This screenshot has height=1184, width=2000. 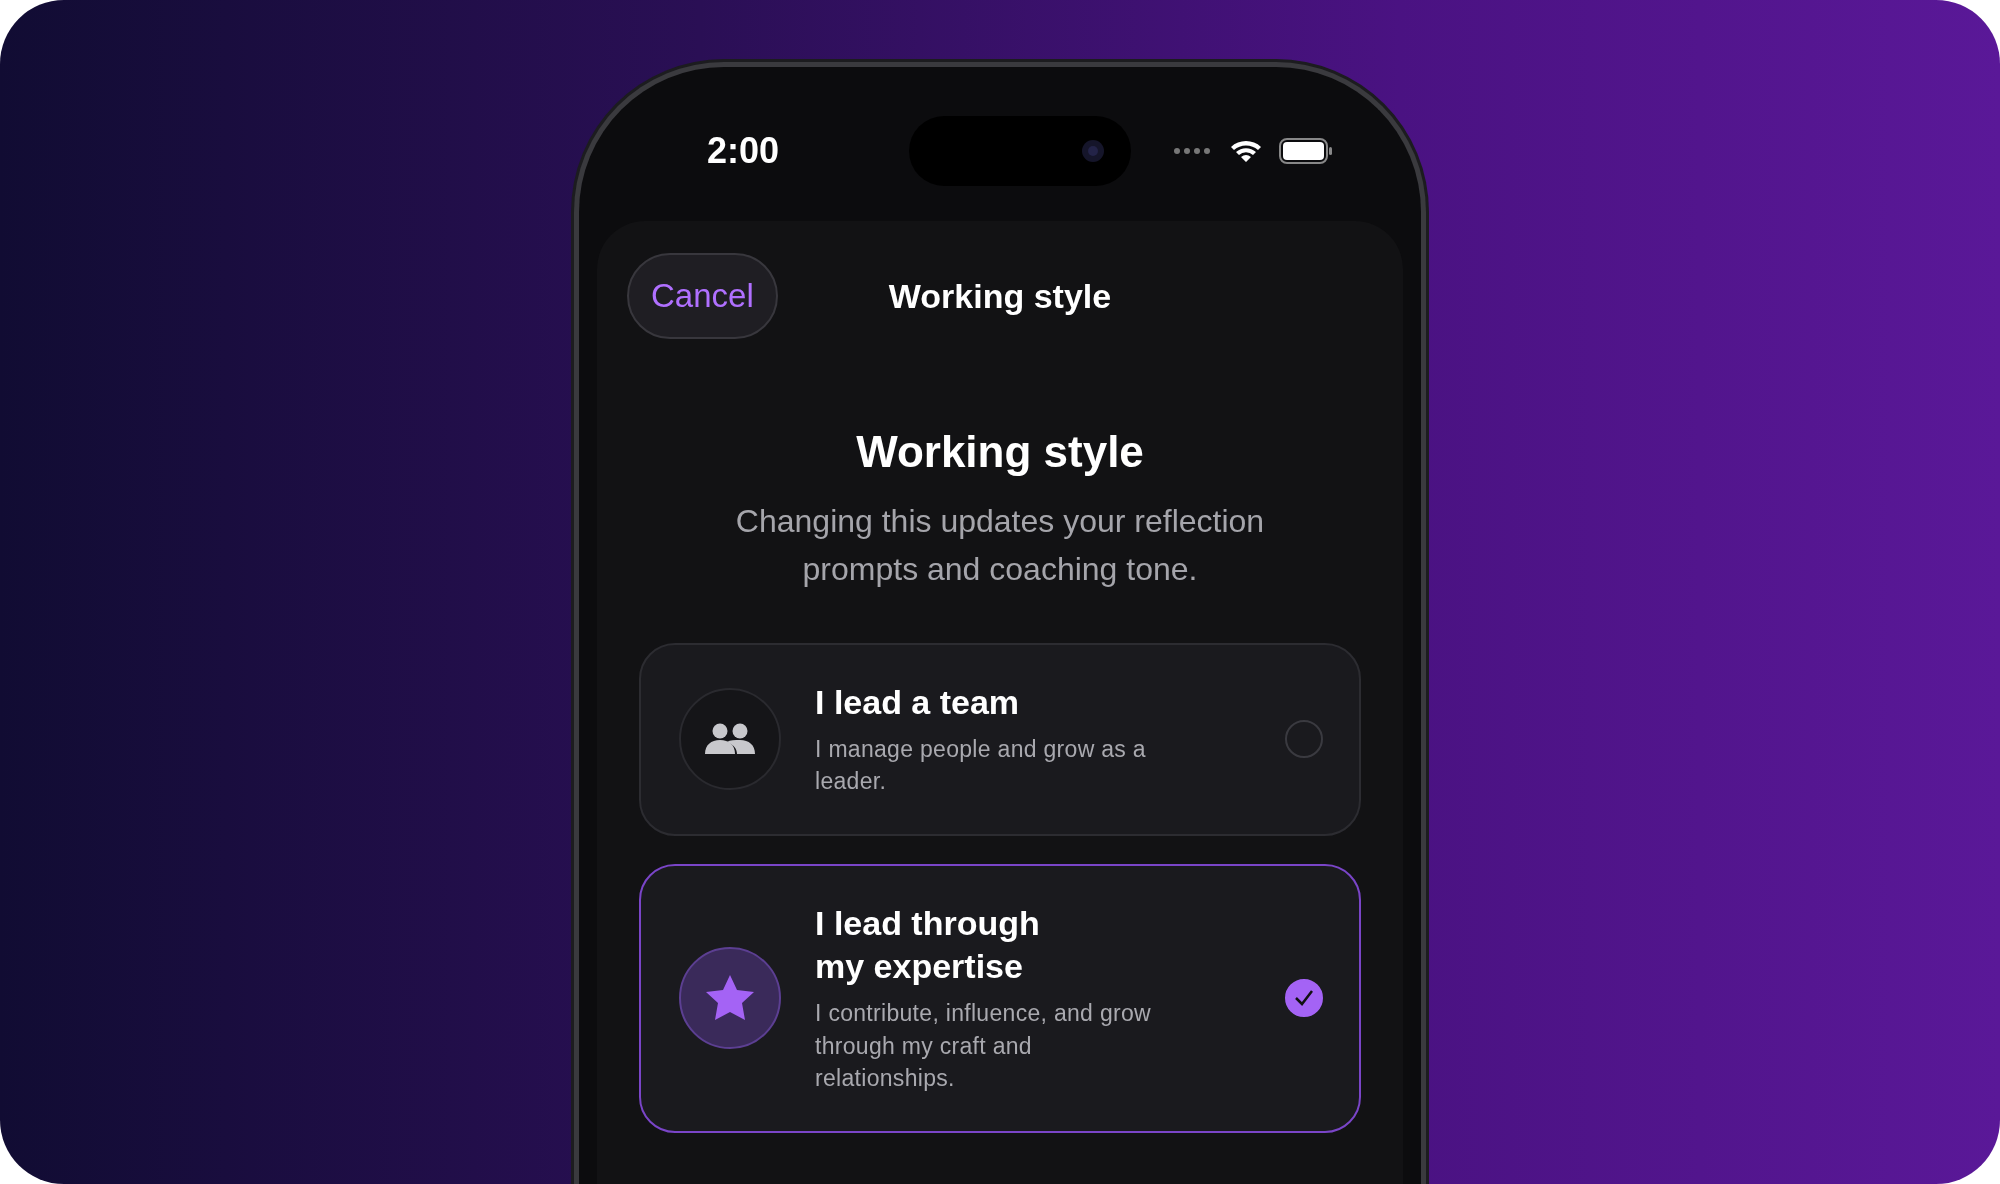 What do you see at coordinates (1000, 545) in the screenshot?
I see `page-subtitle: Changing this updates your reflection prompts and coaching tone.` at bounding box center [1000, 545].